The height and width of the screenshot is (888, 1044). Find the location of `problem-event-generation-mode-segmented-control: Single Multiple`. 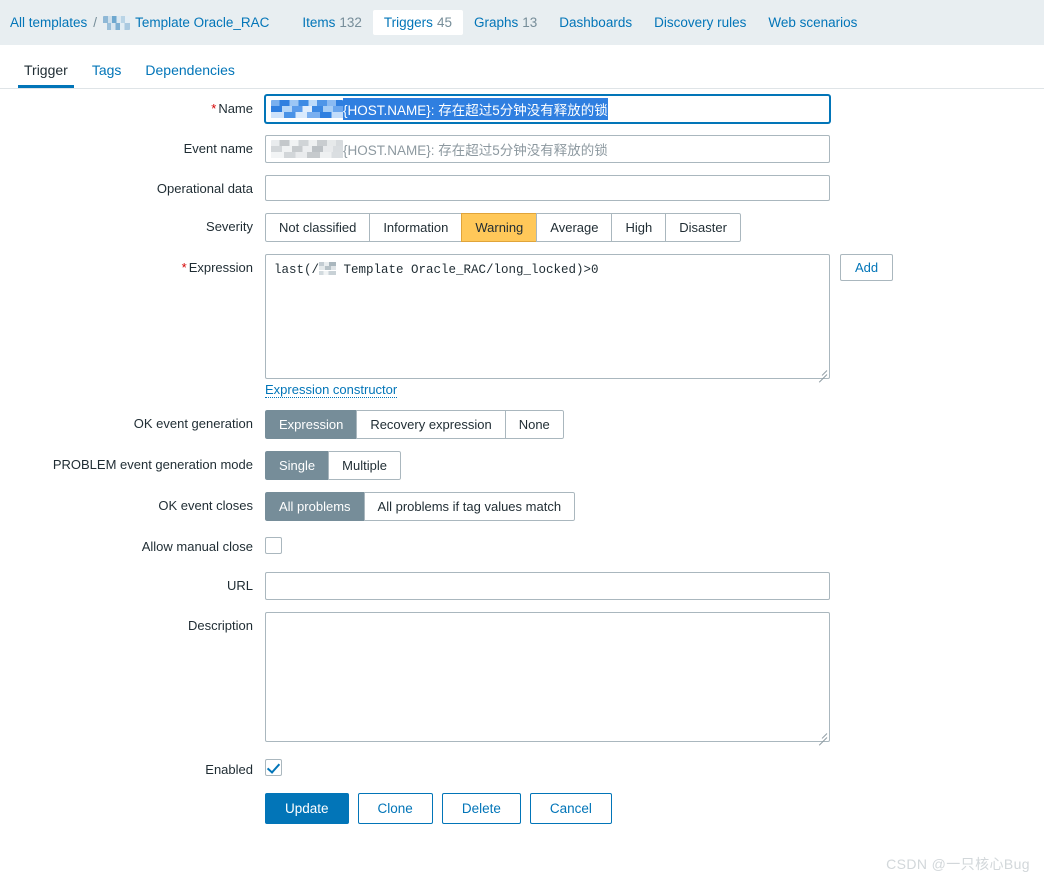

problem-event-generation-mode-segmented-control: Single Multiple is located at coordinates (333, 465).